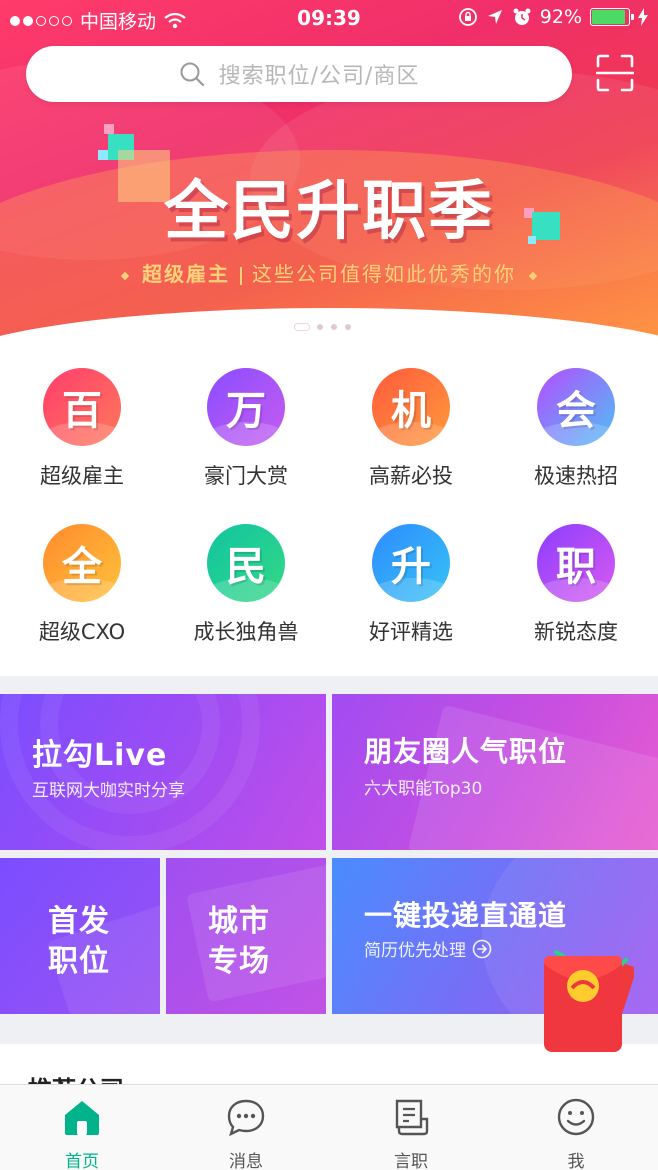  What do you see at coordinates (415, 951) in the screenshot?
I see `promo-one-click-subtitle: 简历优先处理` at bounding box center [415, 951].